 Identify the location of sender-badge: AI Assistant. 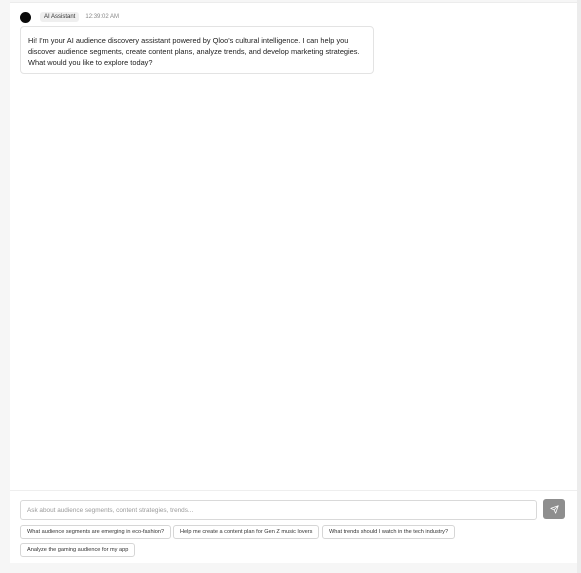
(60, 17).